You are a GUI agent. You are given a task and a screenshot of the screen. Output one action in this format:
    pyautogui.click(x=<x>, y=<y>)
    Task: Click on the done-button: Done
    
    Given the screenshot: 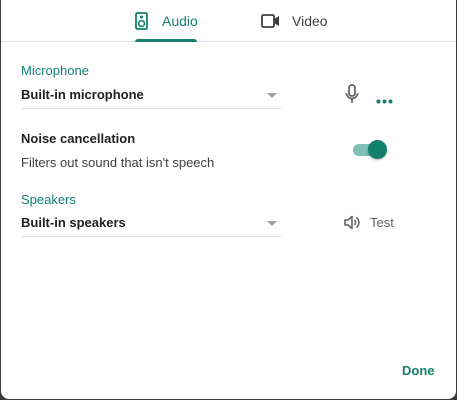 What is the action you would take?
    pyautogui.click(x=418, y=370)
    